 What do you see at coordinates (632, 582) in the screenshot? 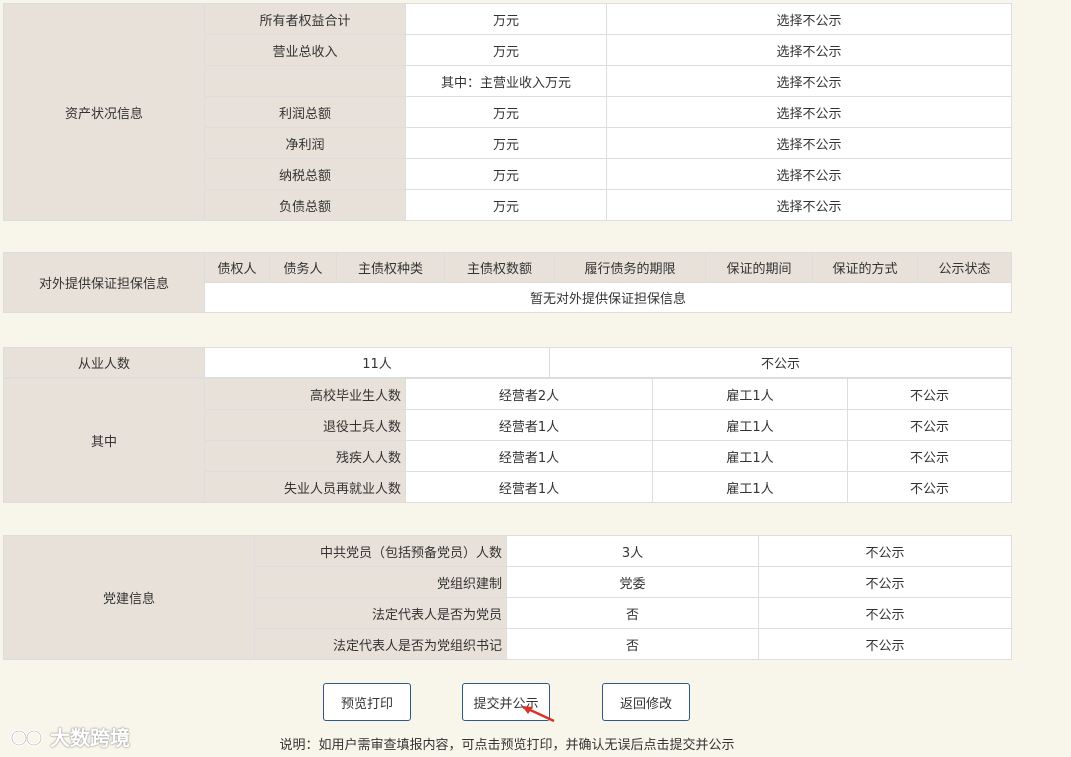
I see `party-row-value: 党委` at bounding box center [632, 582].